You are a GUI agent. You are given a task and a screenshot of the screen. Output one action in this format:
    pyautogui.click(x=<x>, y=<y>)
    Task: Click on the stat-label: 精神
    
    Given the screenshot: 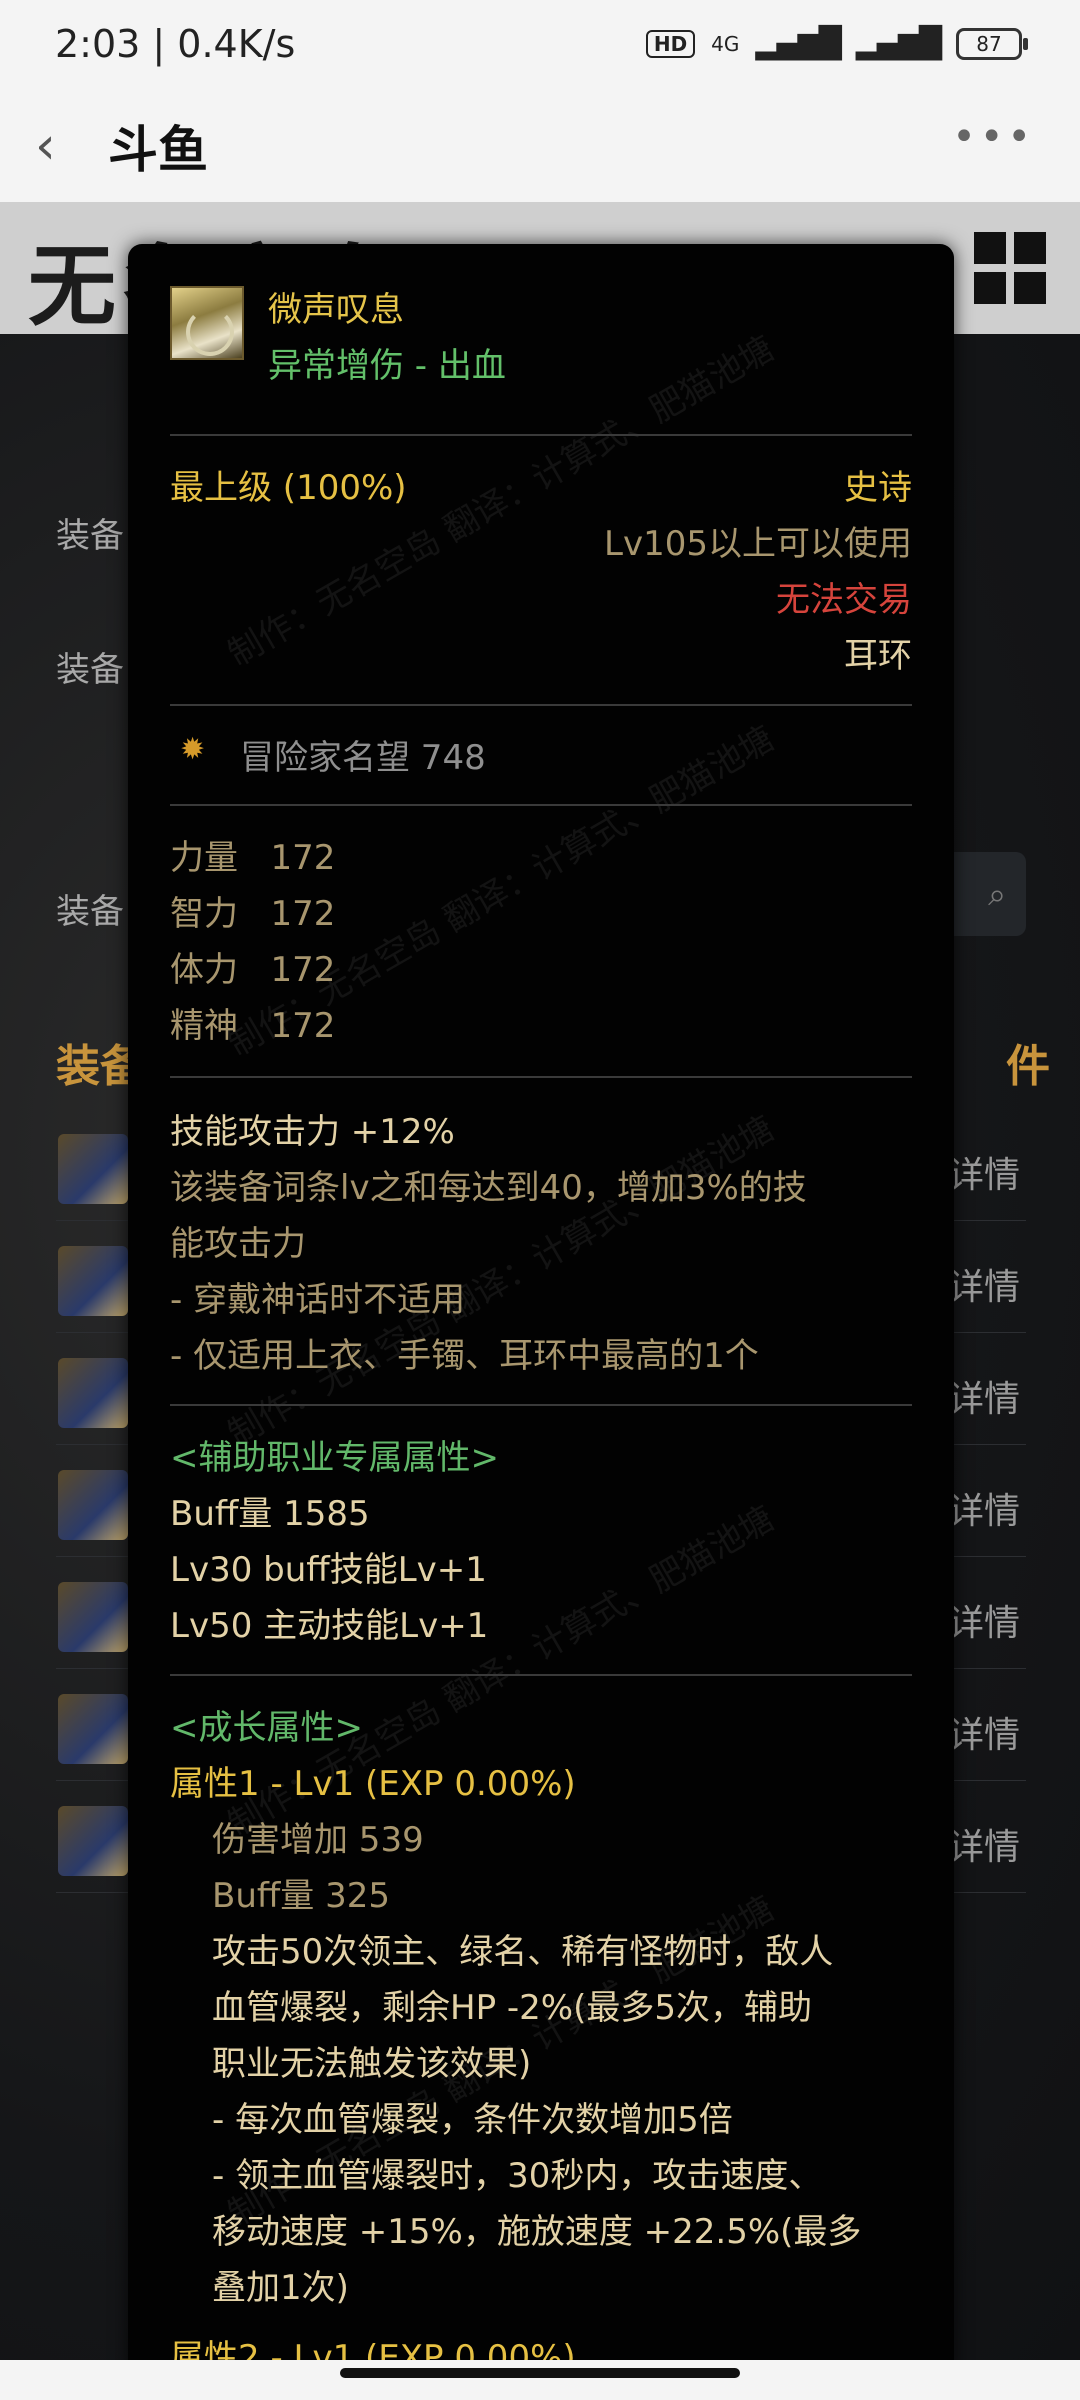 What is the action you would take?
    pyautogui.click(x=204, y=1026)
    